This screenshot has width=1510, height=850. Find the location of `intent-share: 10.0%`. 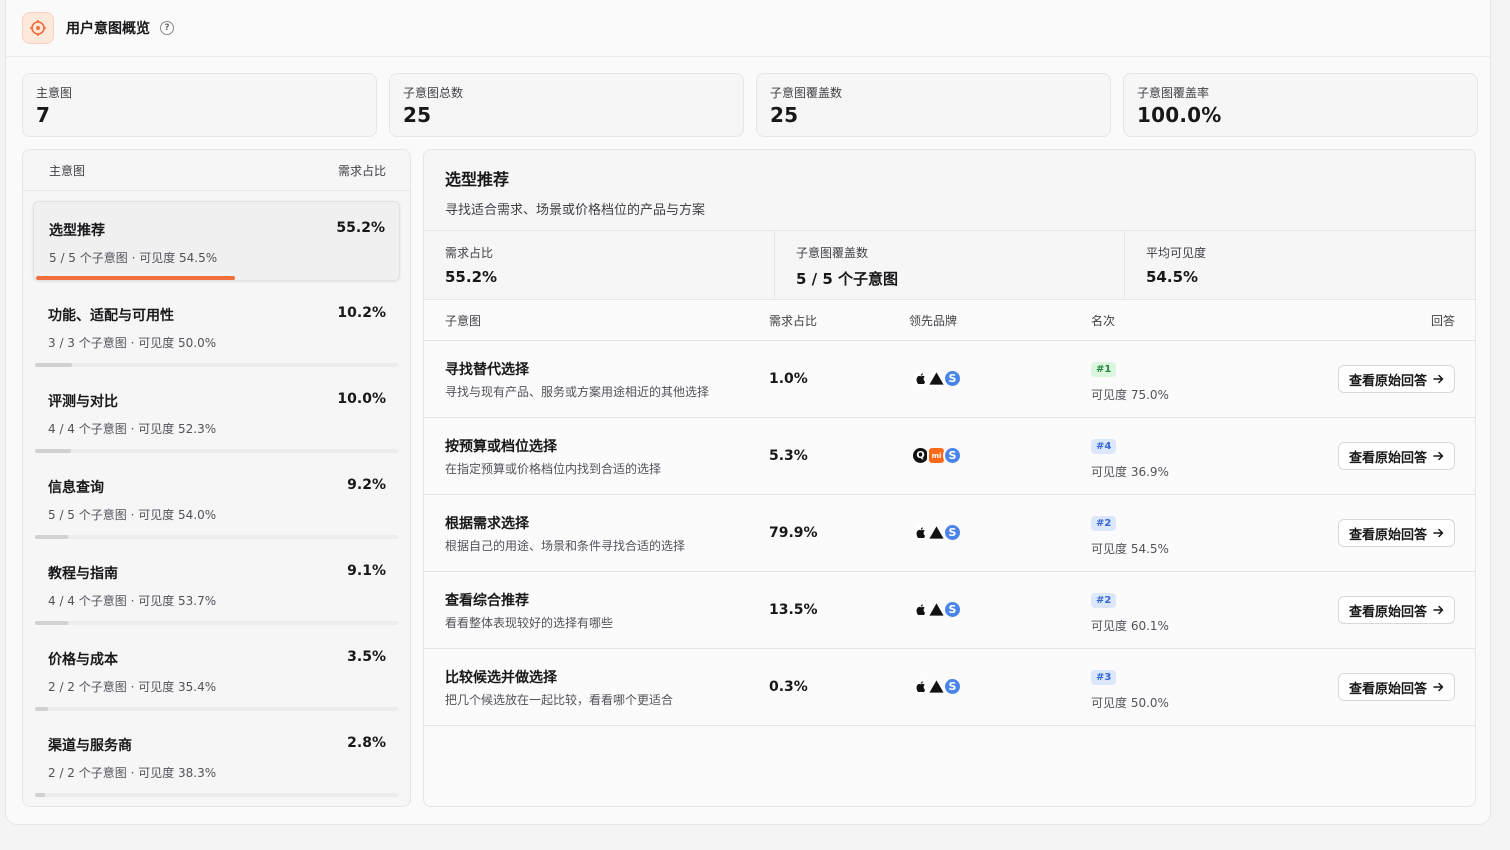

intent-share: 10.0% is located at coordinates (361, 399).